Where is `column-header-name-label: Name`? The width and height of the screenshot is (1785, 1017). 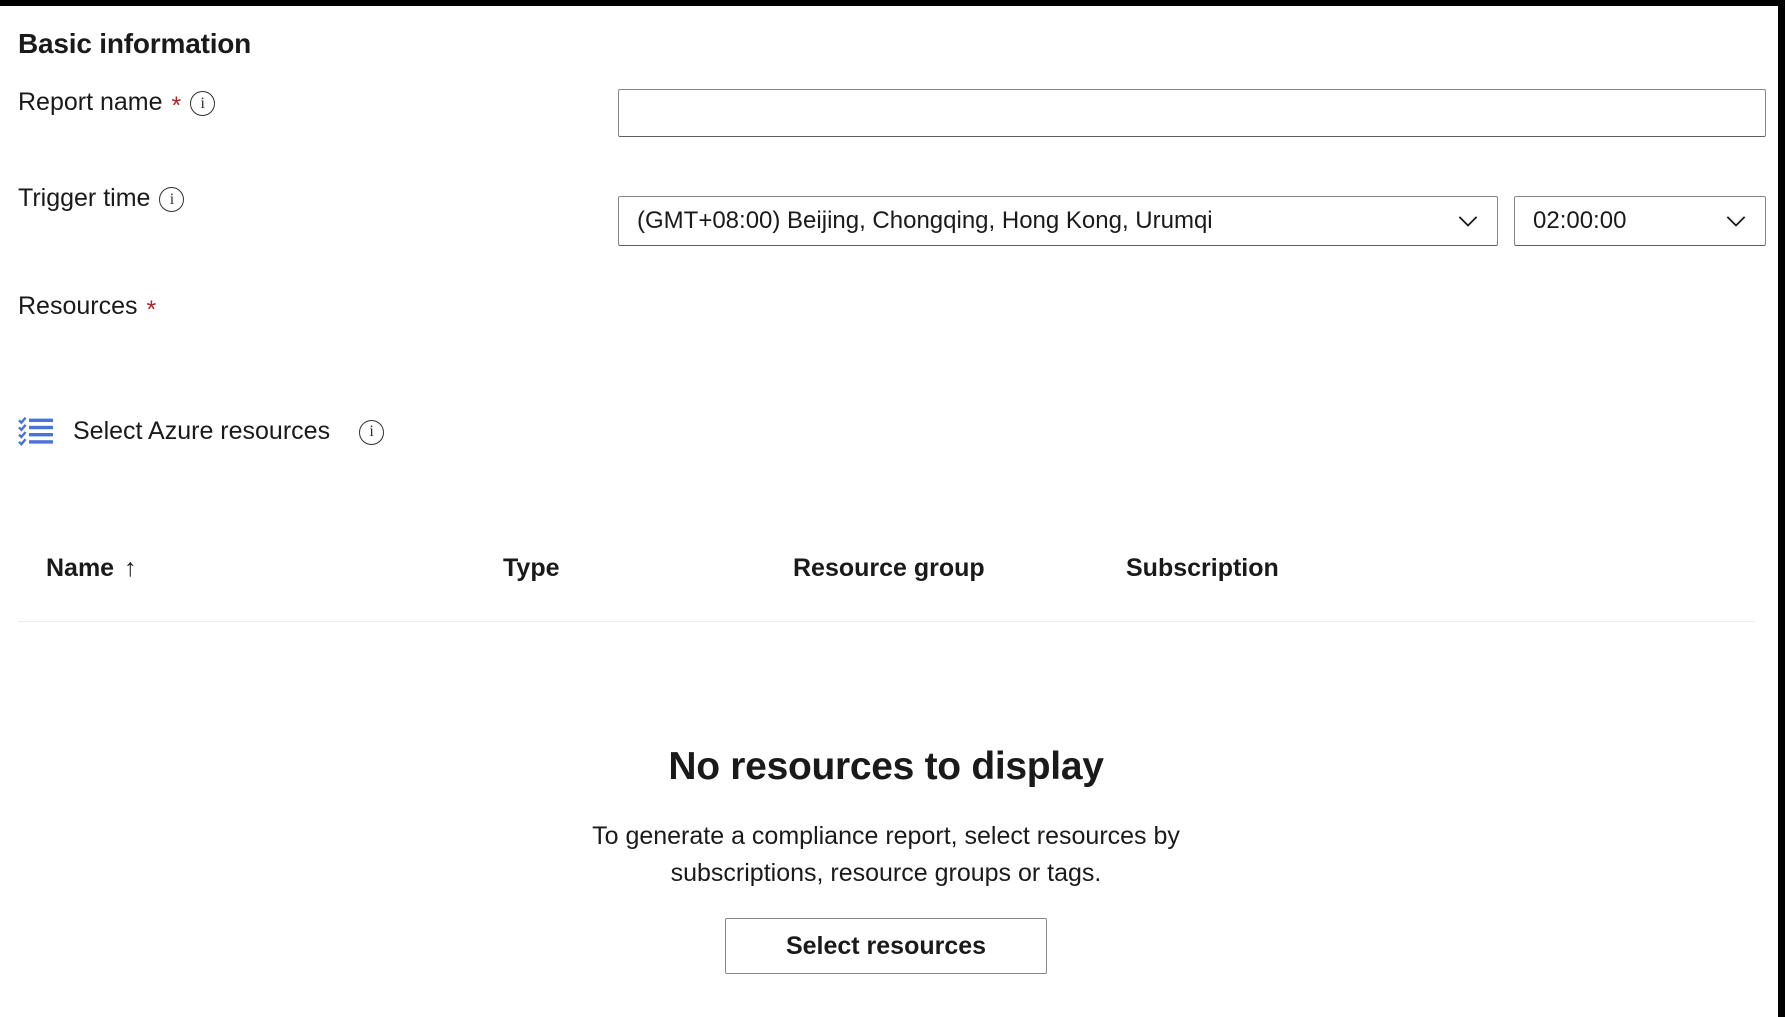 column-header-name-label: Name is located at coordinates (80, 568).